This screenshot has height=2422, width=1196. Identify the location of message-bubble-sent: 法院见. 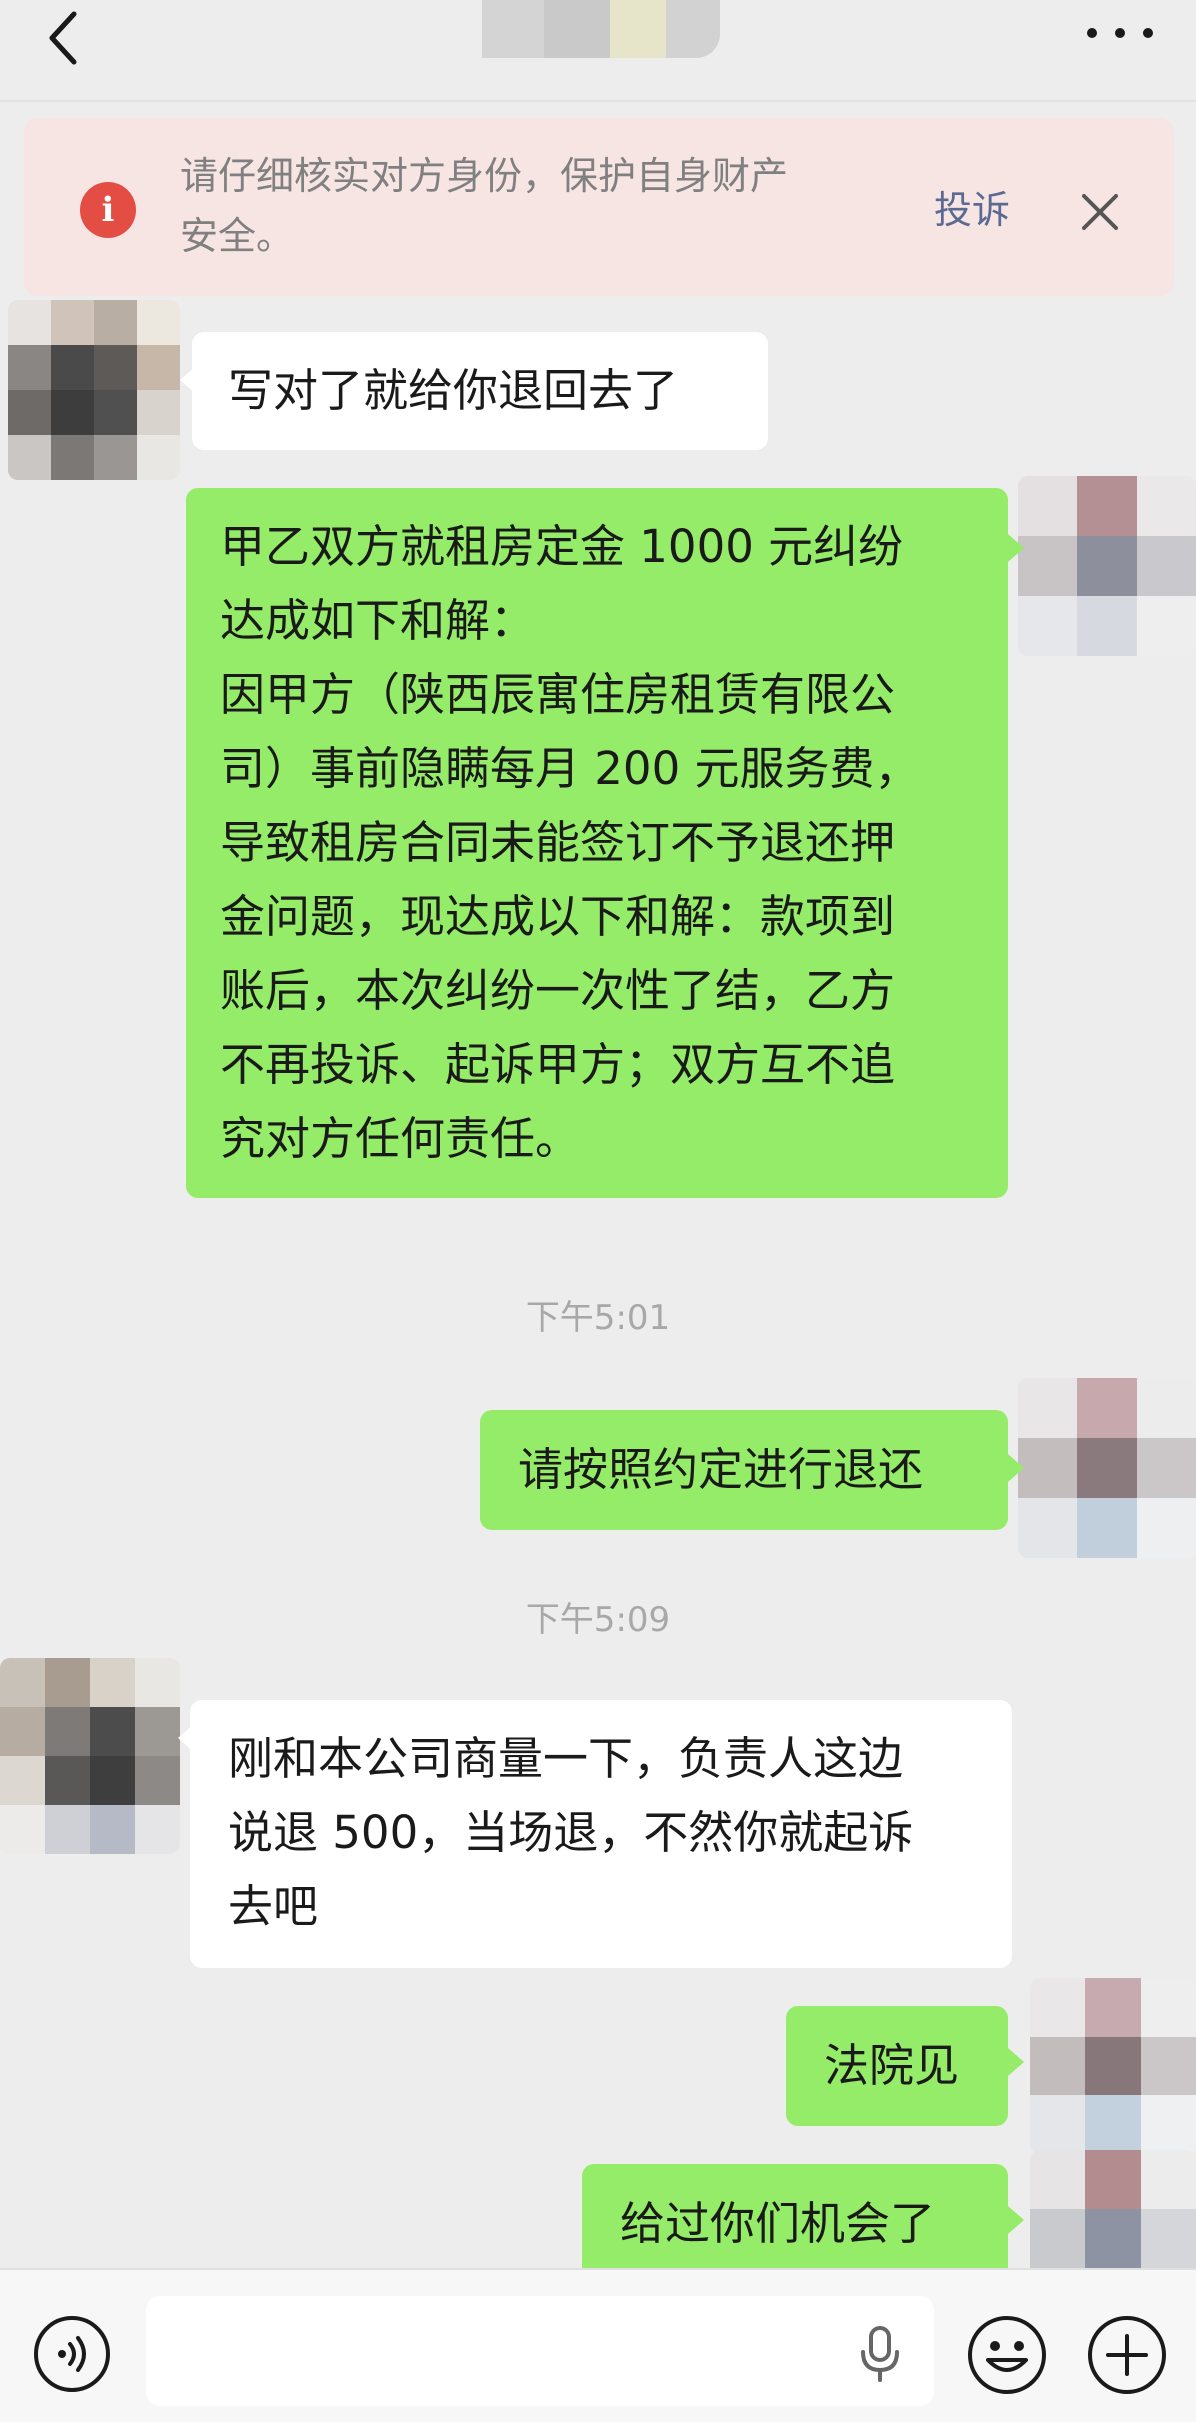
(897, 2066).